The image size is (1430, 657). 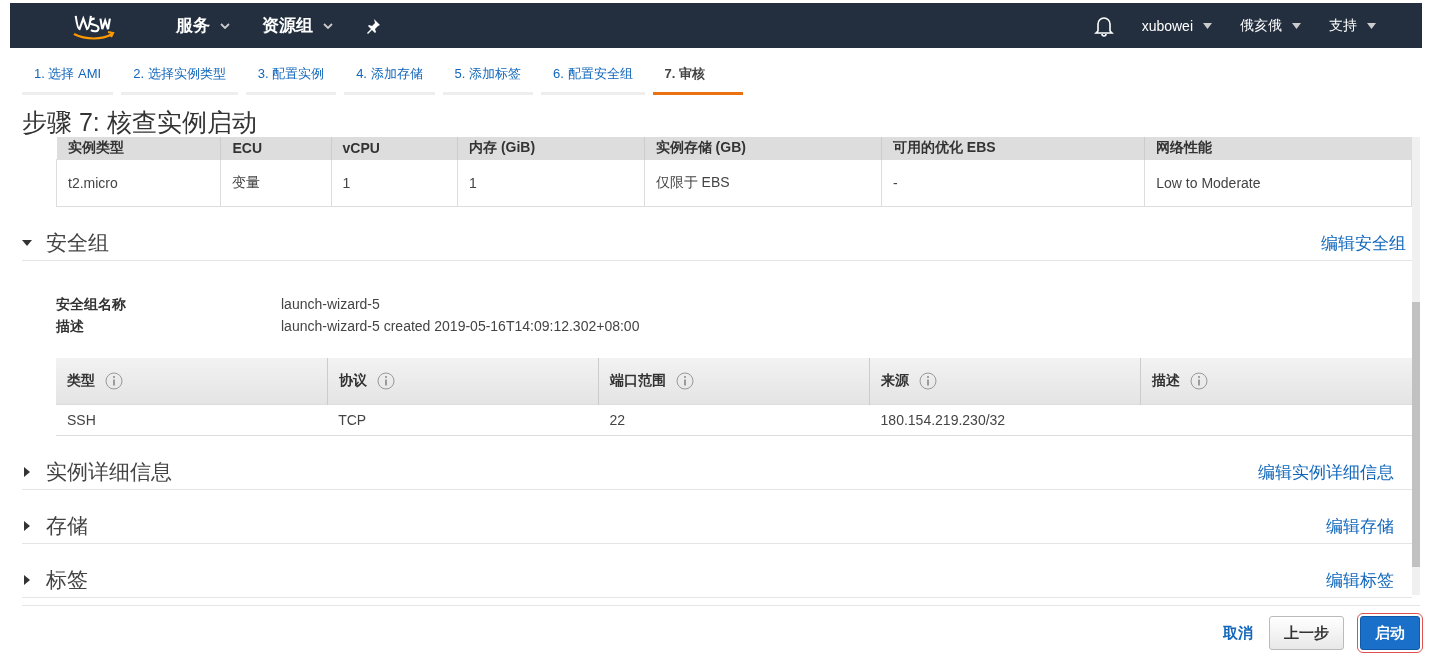 What do you see at coordinates (179, 80) in the screenshot?
I see `wizard-step-tab: 2. 选择实例类型` at bounding box center [179, 80].